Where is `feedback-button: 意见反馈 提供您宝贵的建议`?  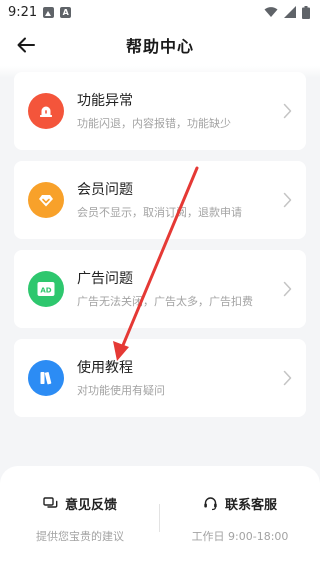
feedback-button: 意见反馈 提供您宝贵的建议 is located at coordinates (80, 519).